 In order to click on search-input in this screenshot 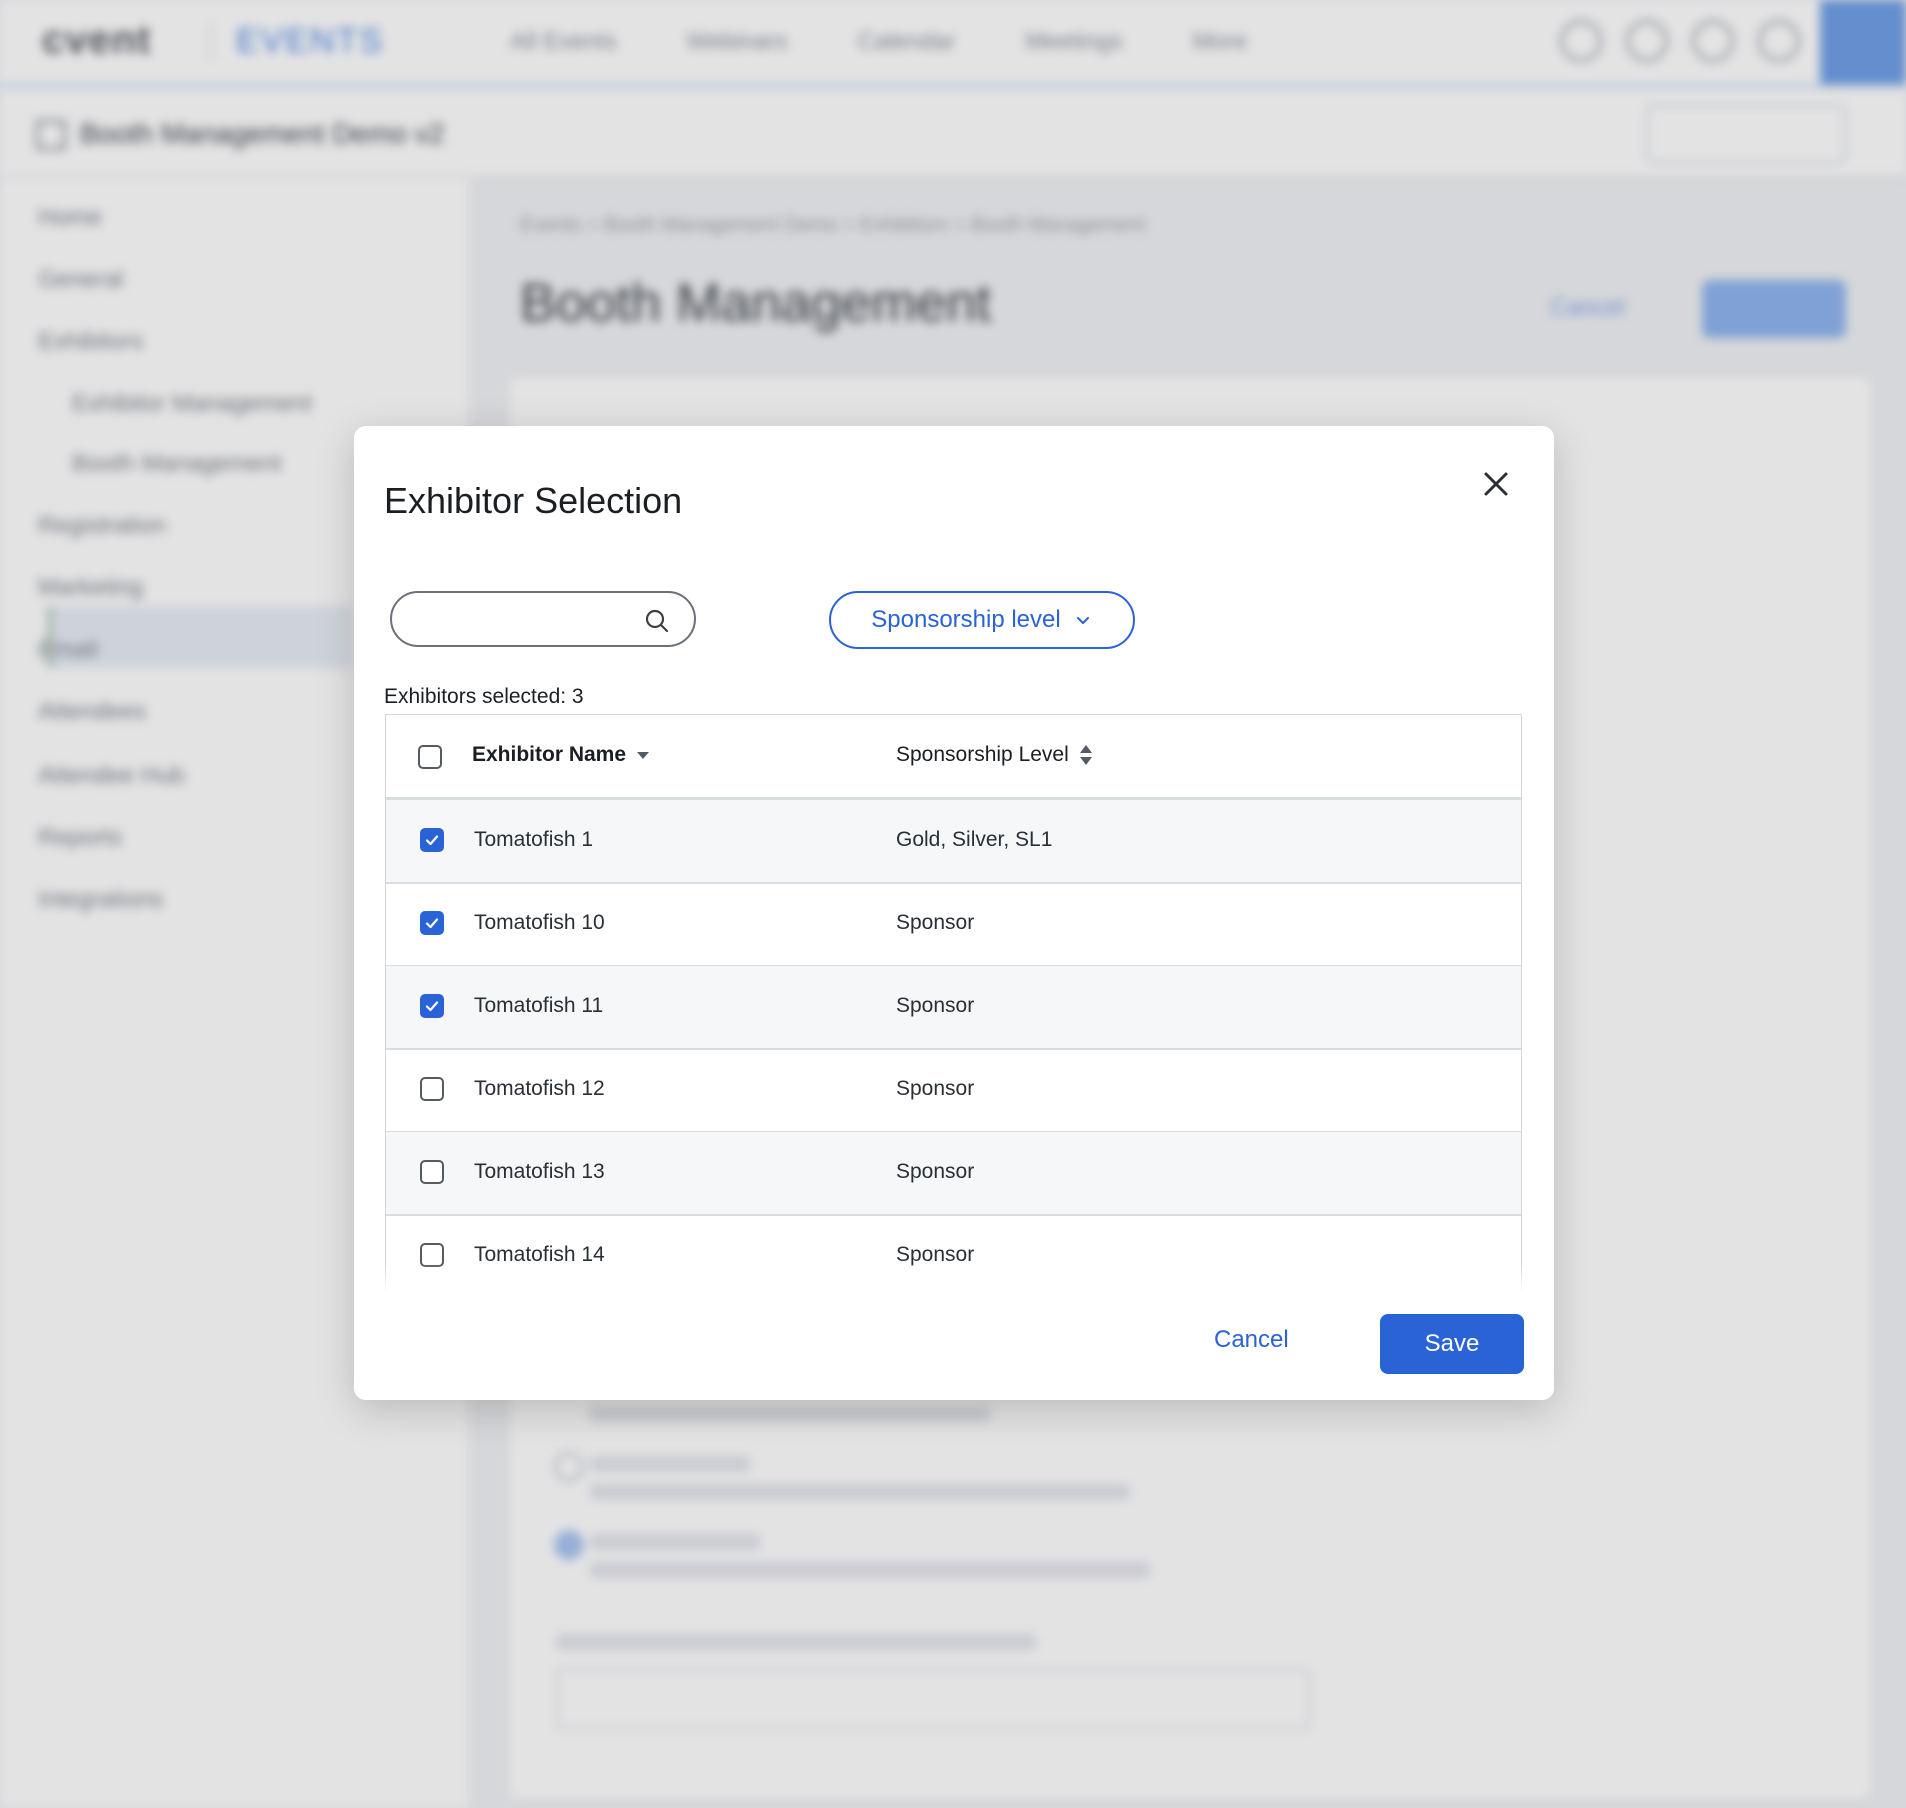, I will do `click(528, 621)`.